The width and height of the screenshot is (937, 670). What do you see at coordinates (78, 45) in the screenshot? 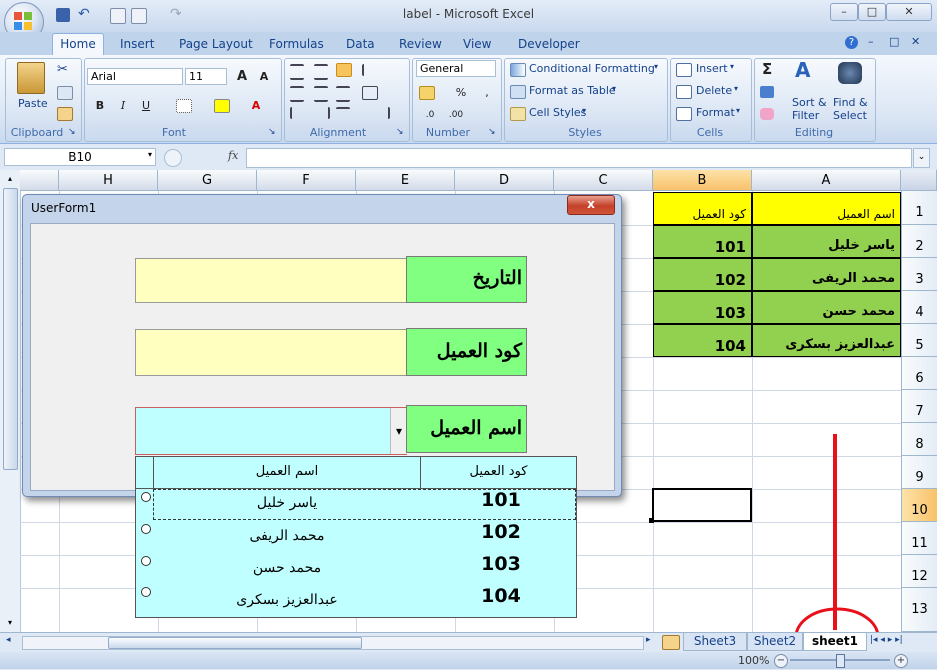
I see `tab-home: Home` at bounding box center [78, 45].